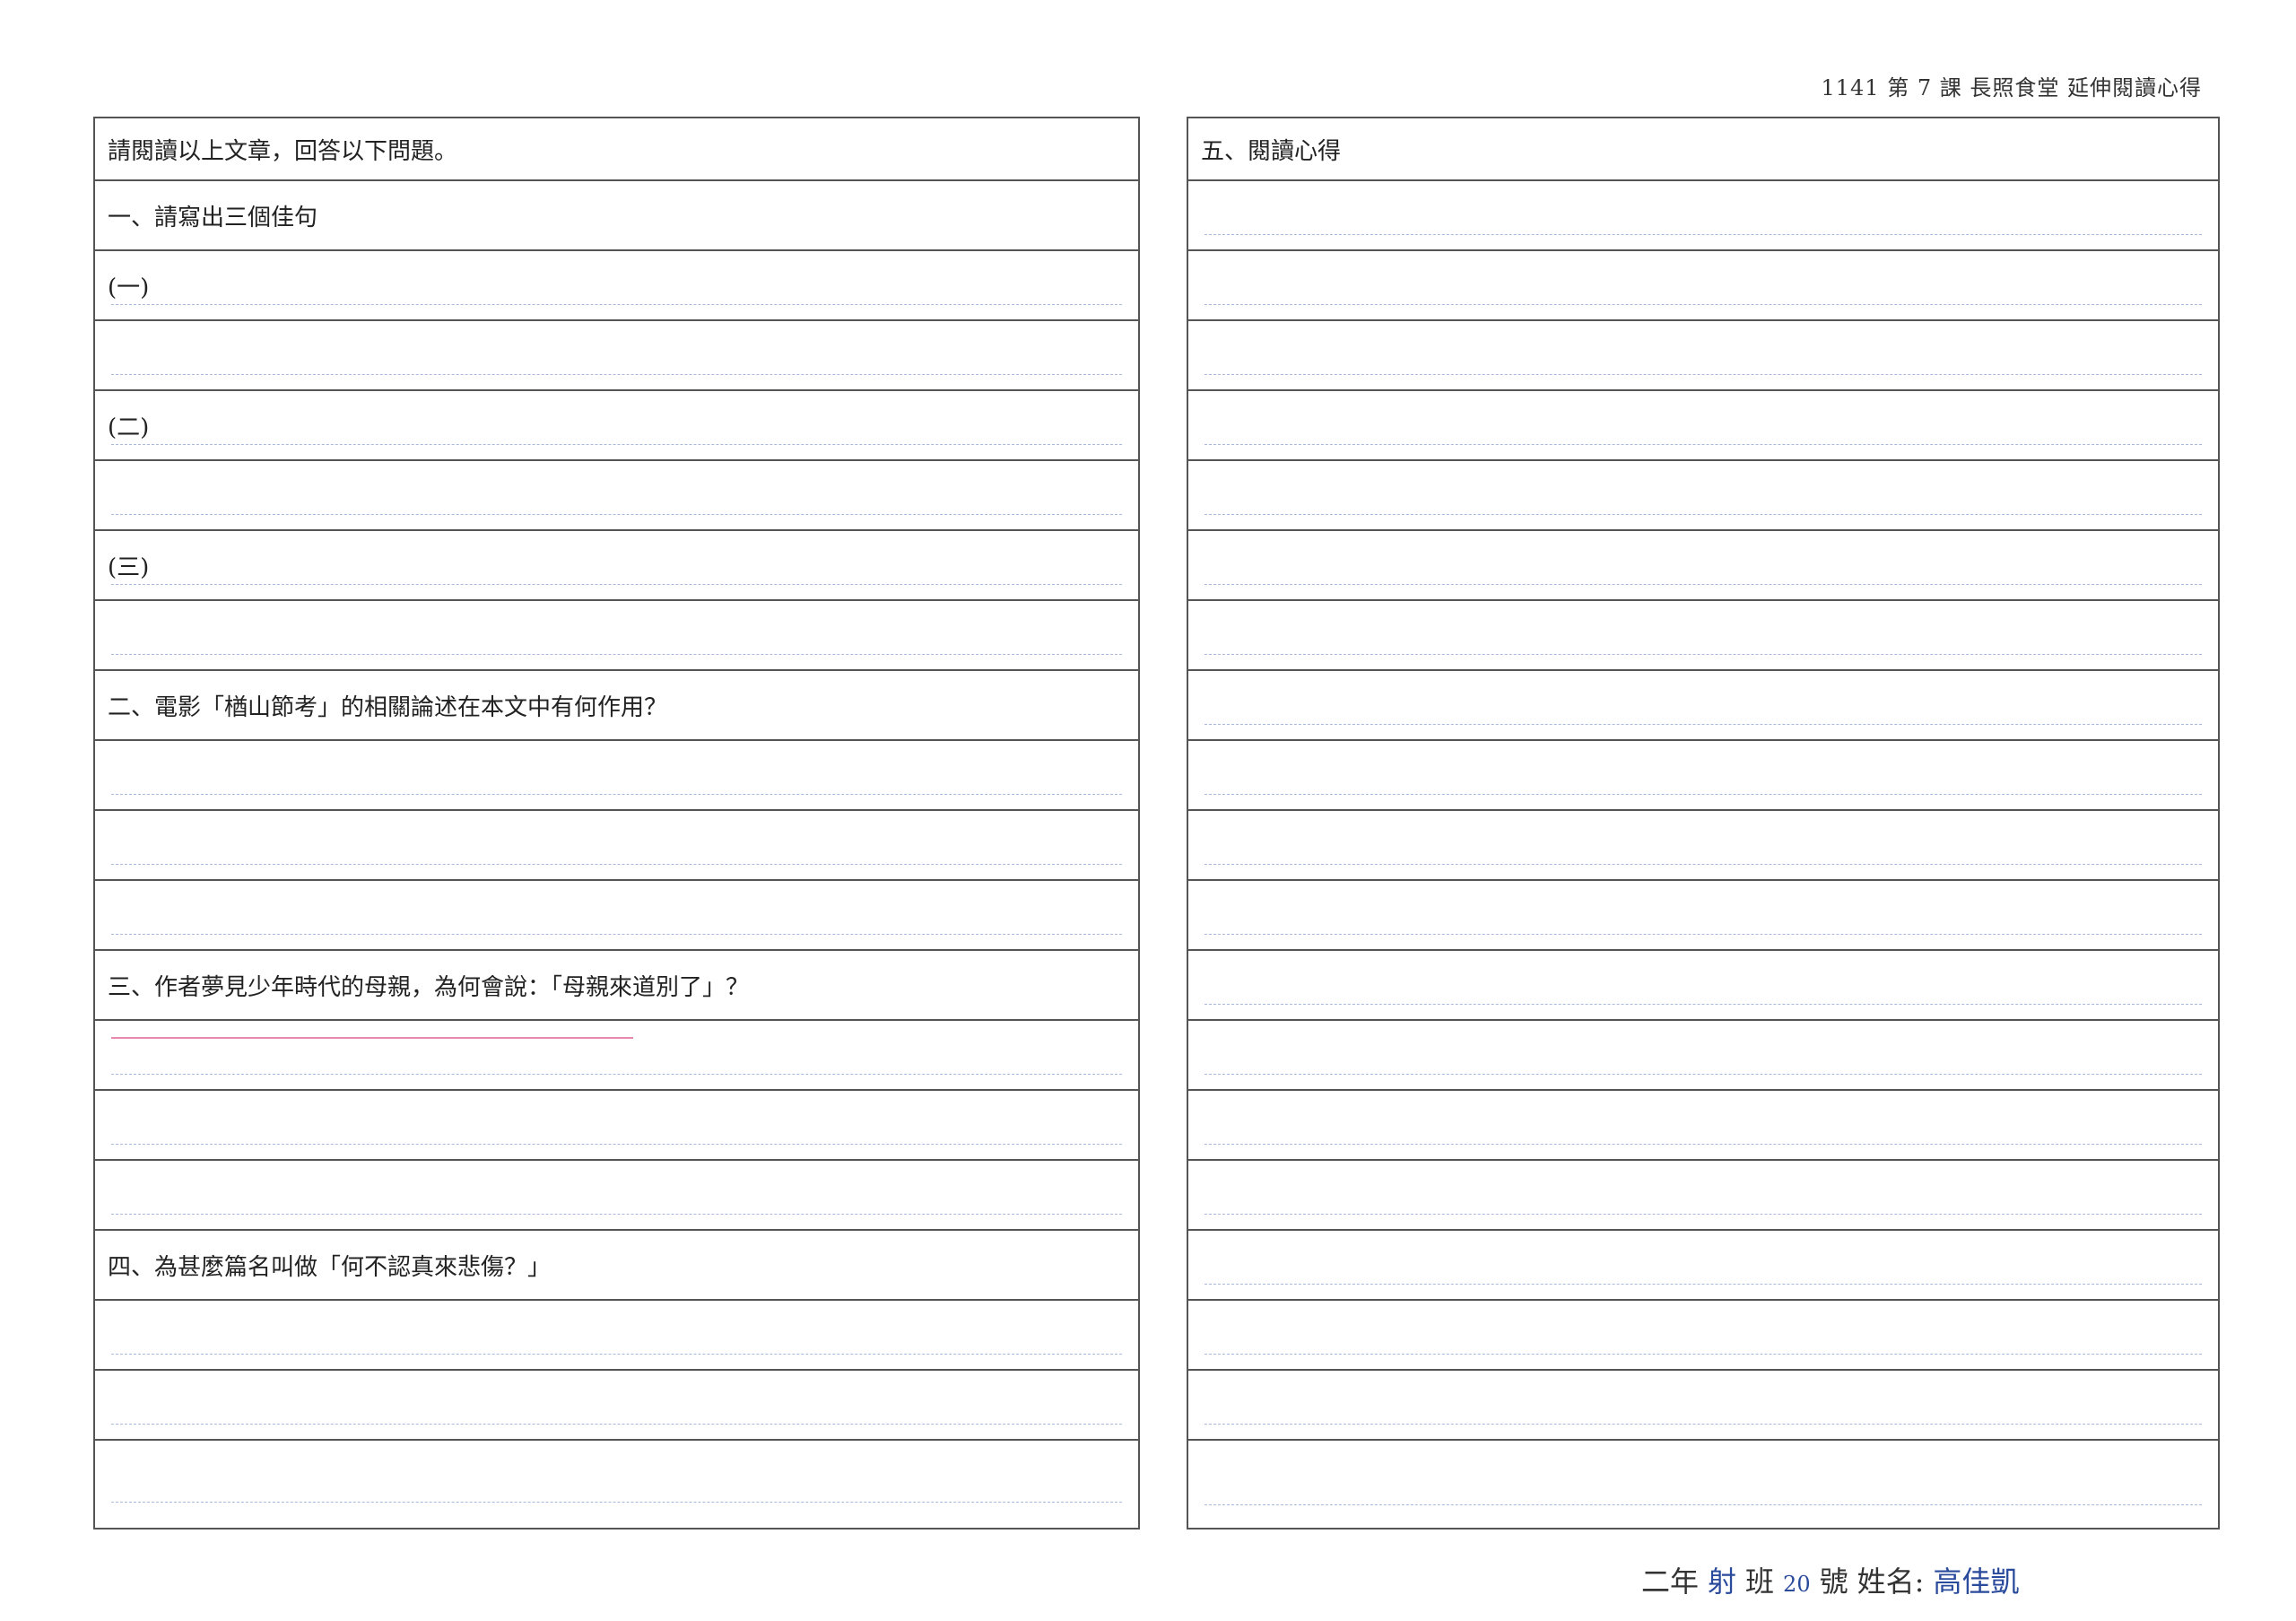 The image size is (2296, 1621). What do you see at coordinates (616, 1266) in the screenshot?
I see `question-4-row: 四、為甚麼篇名叫做「何不認真來悲傷？」` at bounding box center [616, 1266].